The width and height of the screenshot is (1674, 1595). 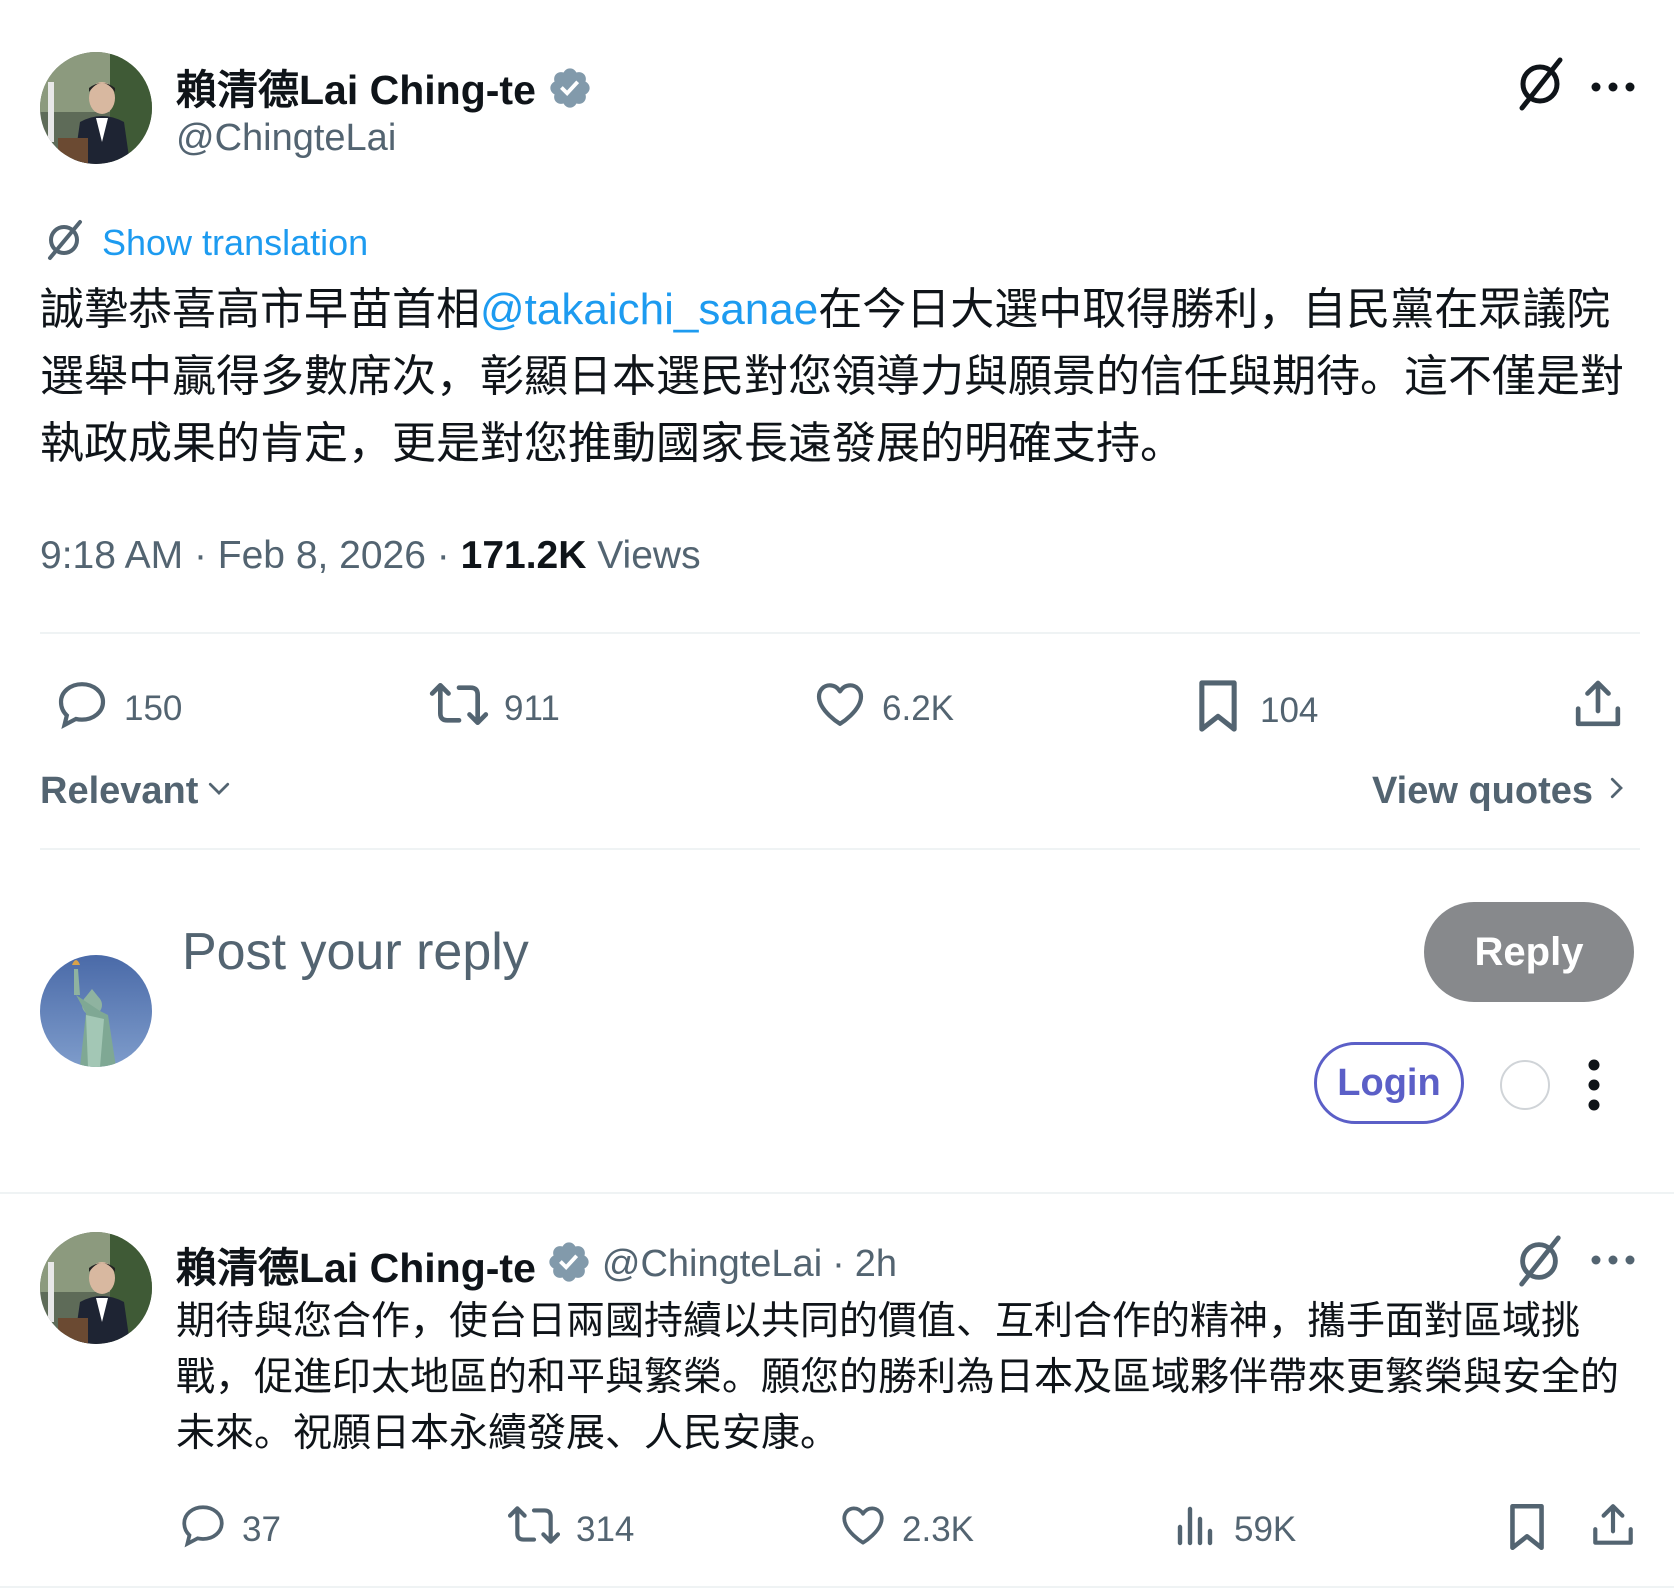 What do you see at coordinates (570, 1529) in the screenshot?
I see `reply-repost-action: 314` at bounding box center [570, 1529].